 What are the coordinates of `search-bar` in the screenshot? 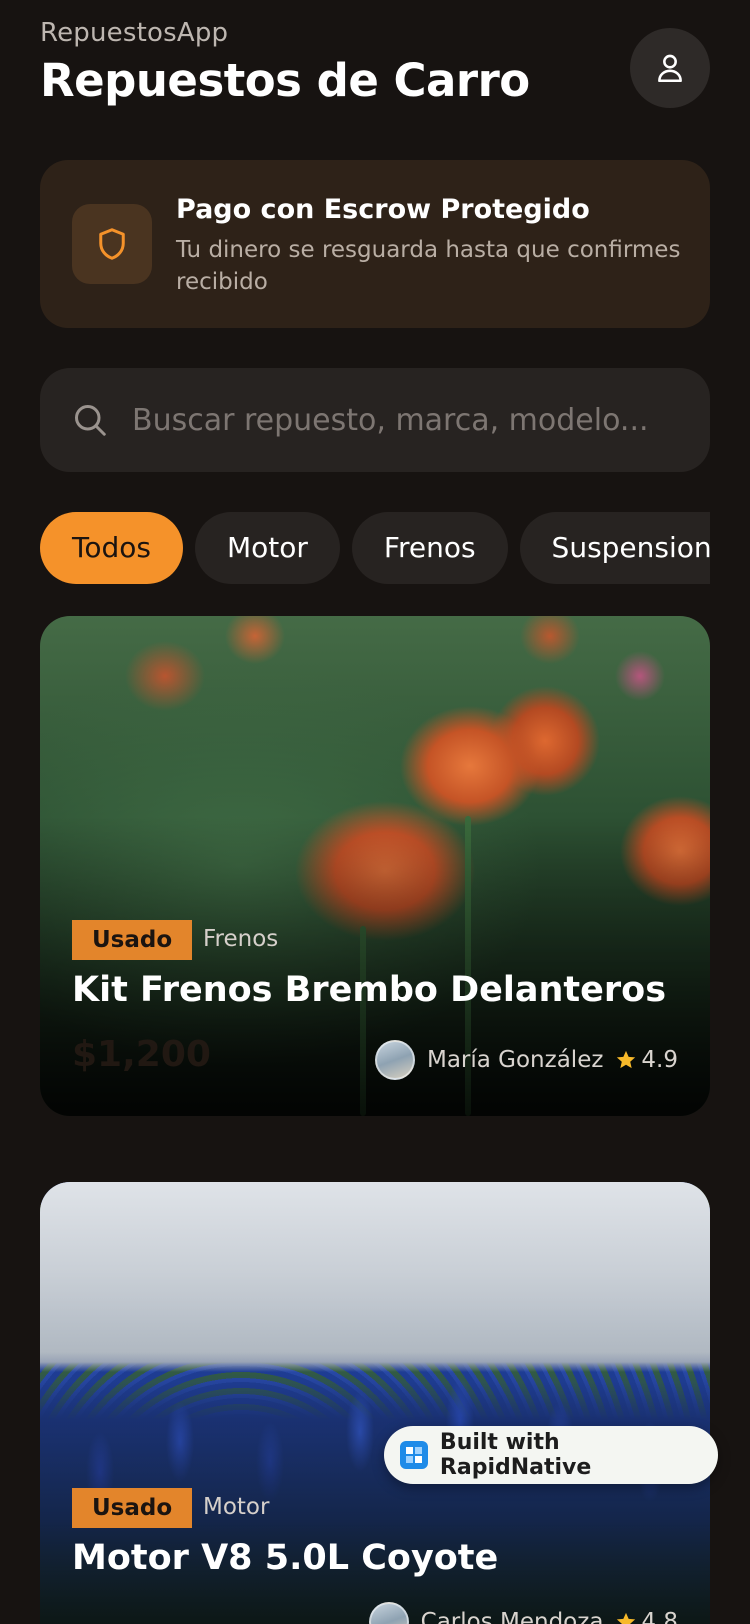 It's located at (375, 420).